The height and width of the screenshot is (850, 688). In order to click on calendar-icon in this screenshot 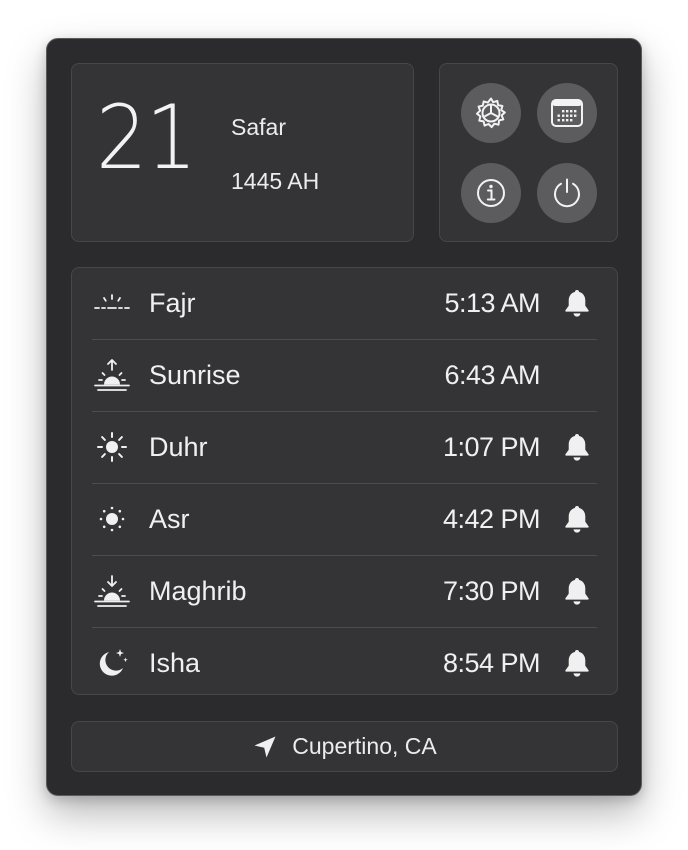, I will do `click(567, 113)`.